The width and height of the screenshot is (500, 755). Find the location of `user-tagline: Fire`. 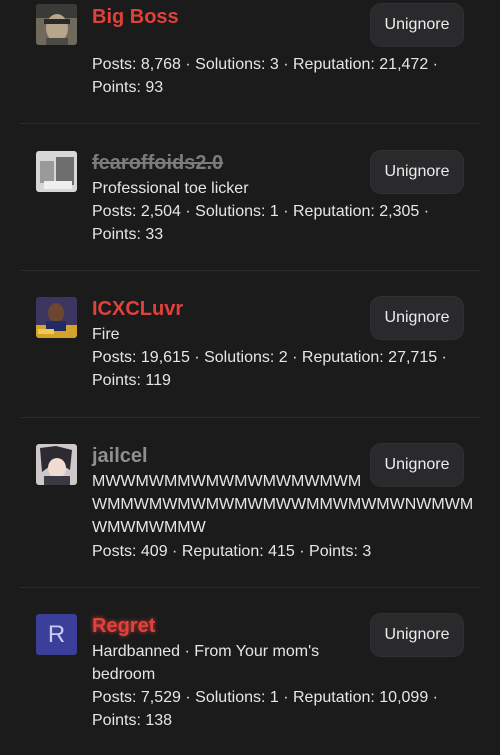

user-tagline: Fire is located at coordinates (106, 334).